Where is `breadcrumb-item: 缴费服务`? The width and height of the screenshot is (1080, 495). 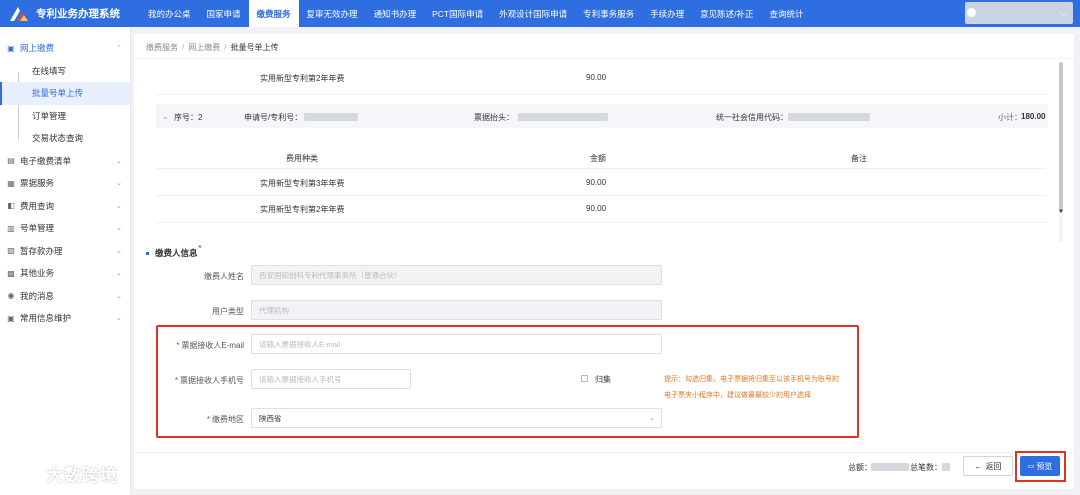
breadcrumb-item: 缴费服务 is located at coordinates (162, 47).